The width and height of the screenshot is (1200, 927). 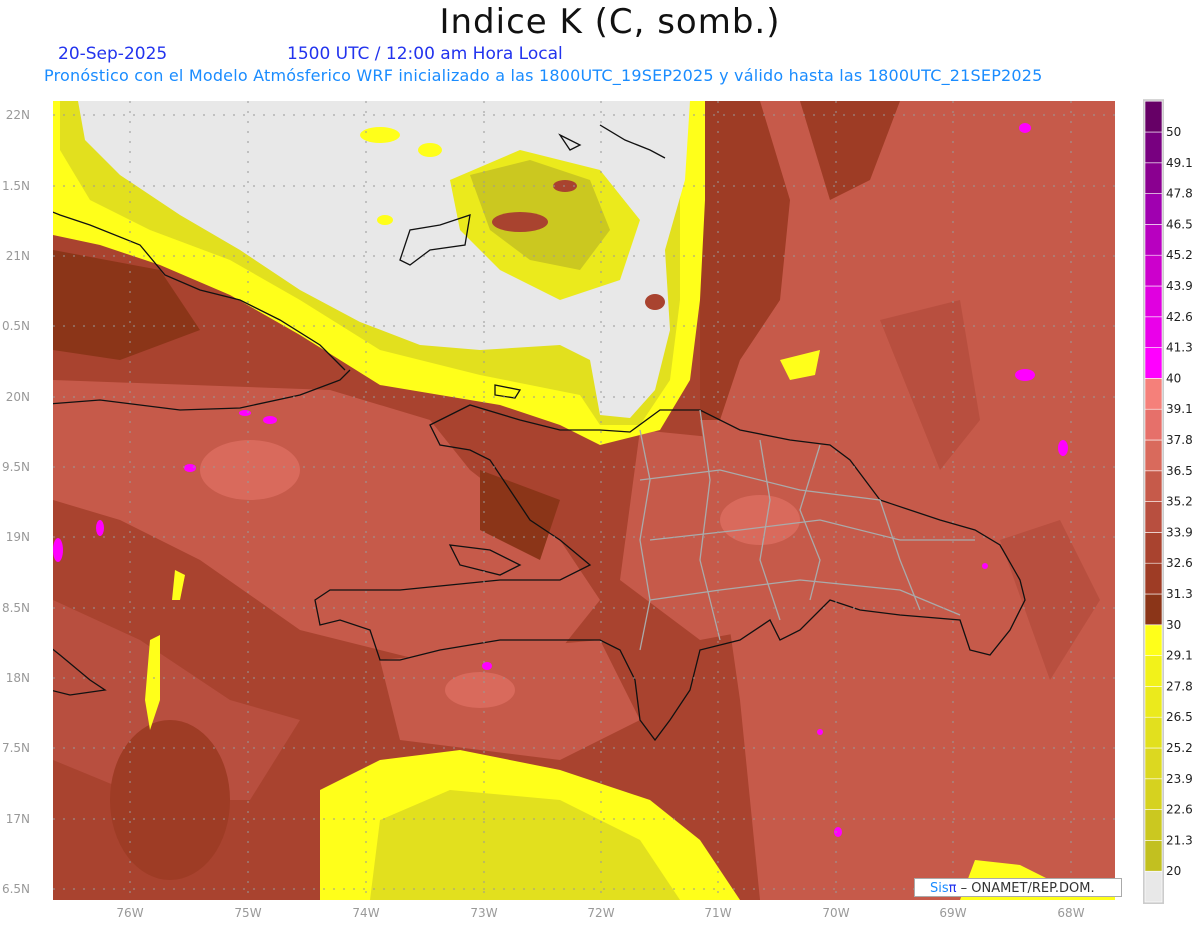 I want to click on colorbar-label: 22.6, so click(x=1179, y=810).